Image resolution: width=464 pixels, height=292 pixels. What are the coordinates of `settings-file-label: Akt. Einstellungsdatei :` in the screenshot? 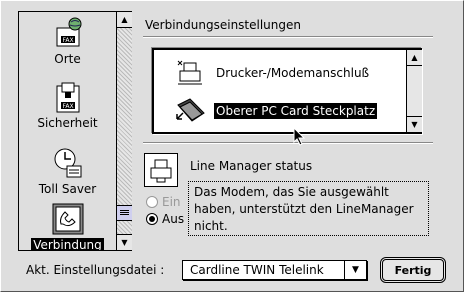 It's located at (95, 270).